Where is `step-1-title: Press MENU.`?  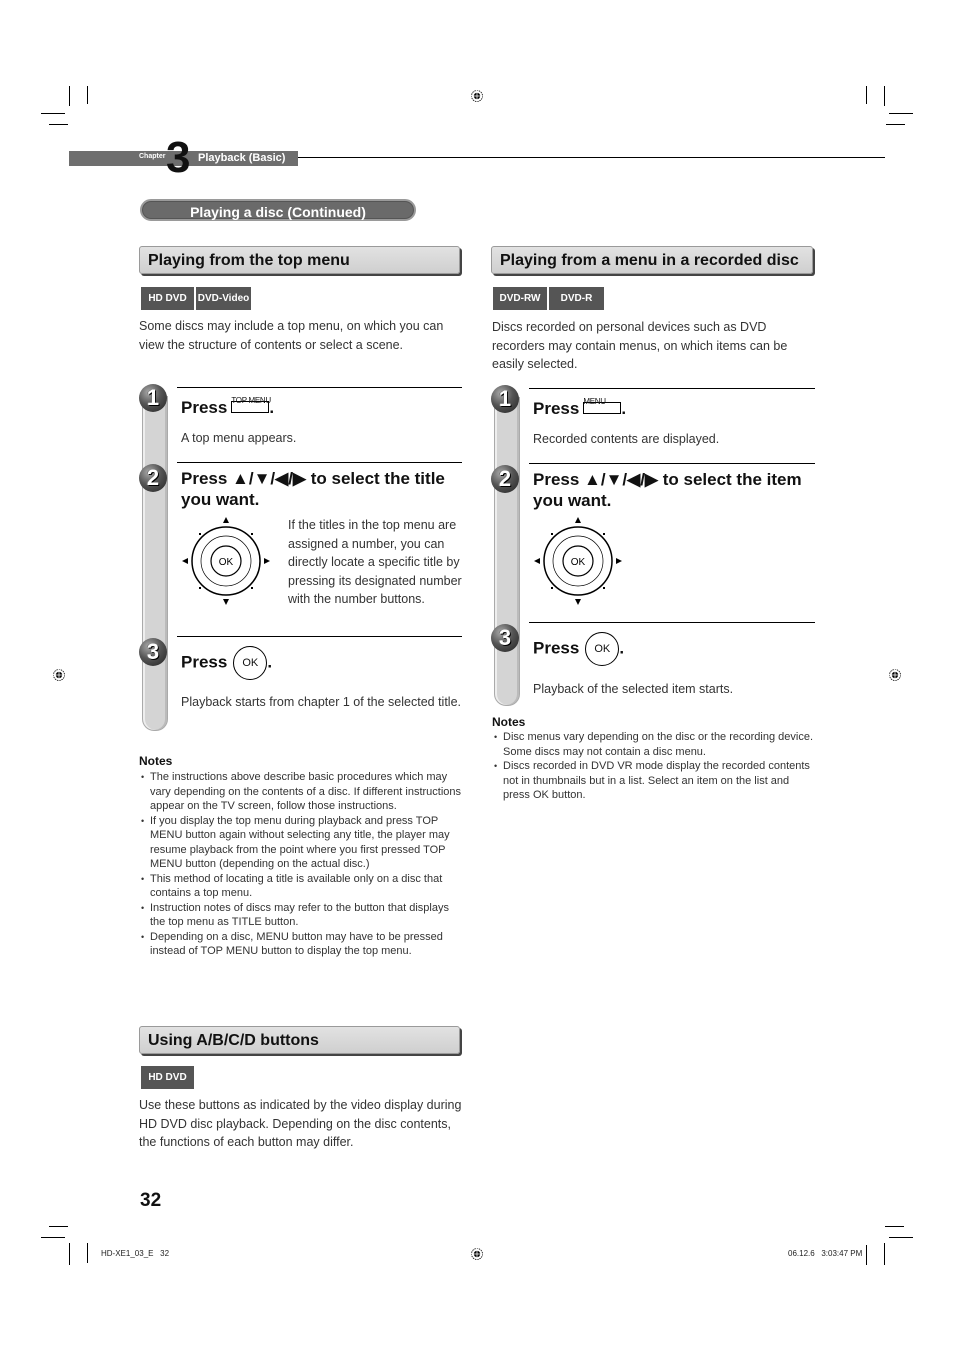
step-1-title: Press MENU. is located at coordinates (580, 408).